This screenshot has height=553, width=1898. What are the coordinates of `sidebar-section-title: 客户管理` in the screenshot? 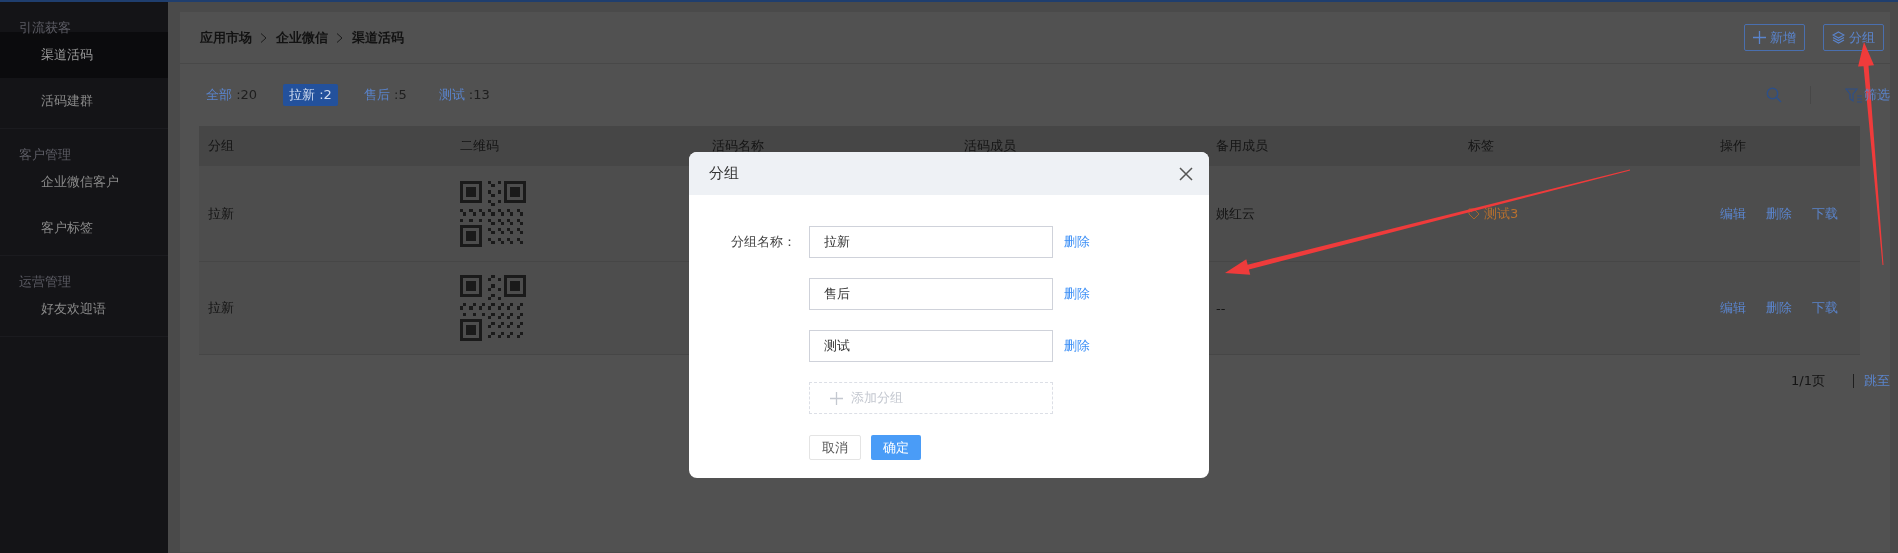 It's located at (45, 152).